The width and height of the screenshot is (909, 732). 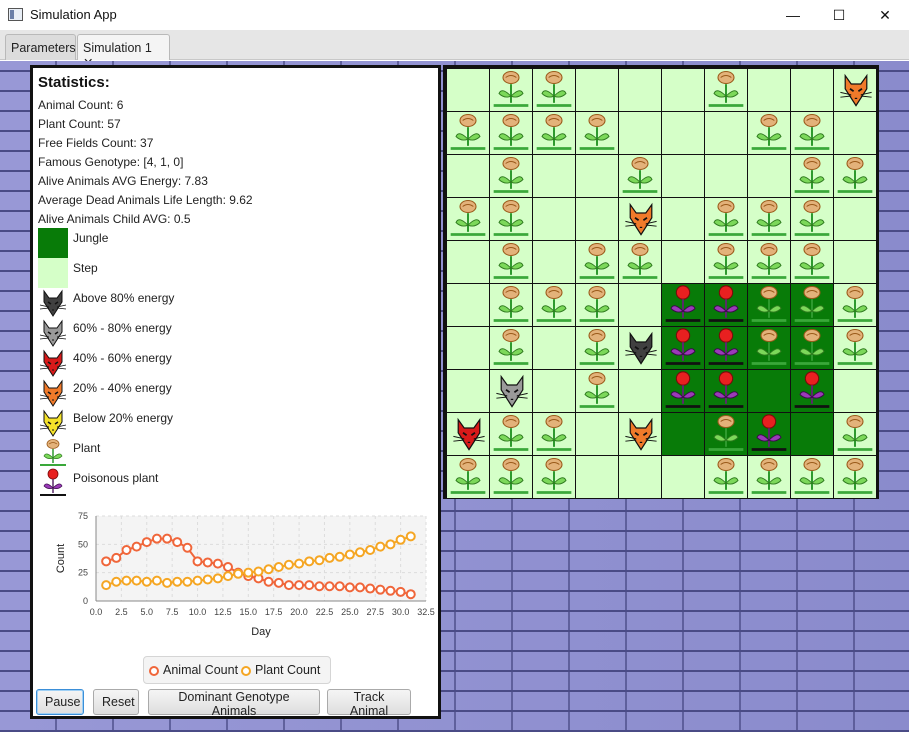 I want to click on track-animal-button: Track Animal, so click(x=369, y=703).